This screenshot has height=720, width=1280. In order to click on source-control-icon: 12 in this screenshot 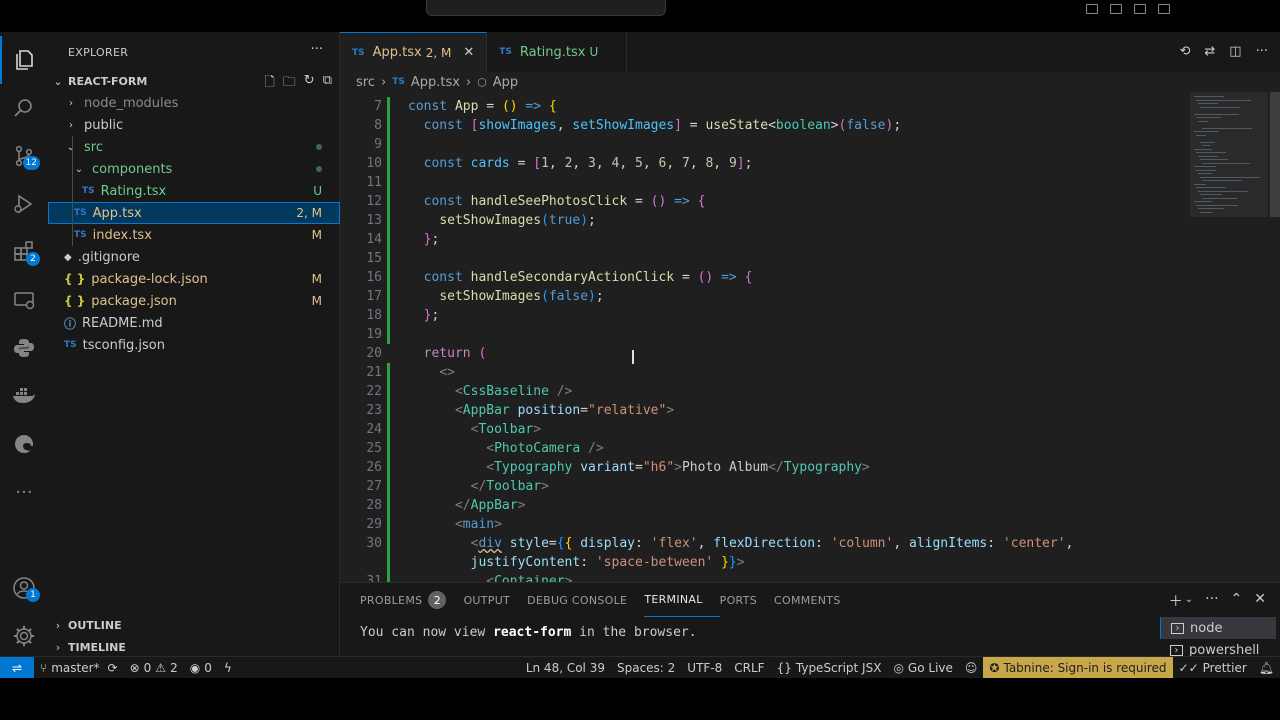, I will do `click(24, 156)`.